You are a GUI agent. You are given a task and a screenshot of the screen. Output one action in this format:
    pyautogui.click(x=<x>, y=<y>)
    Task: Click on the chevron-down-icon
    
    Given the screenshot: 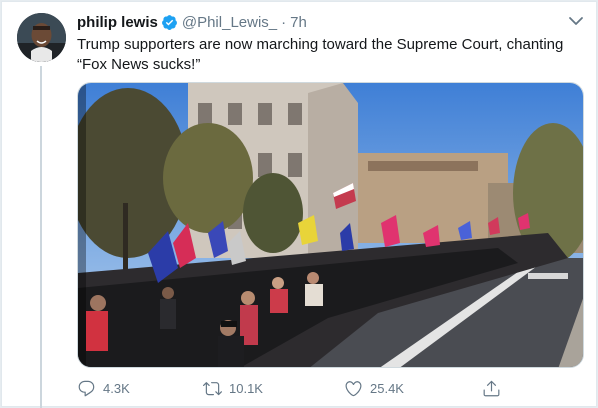 What is the action you would take?
    pyautogui.click(x=576, y=21)
    